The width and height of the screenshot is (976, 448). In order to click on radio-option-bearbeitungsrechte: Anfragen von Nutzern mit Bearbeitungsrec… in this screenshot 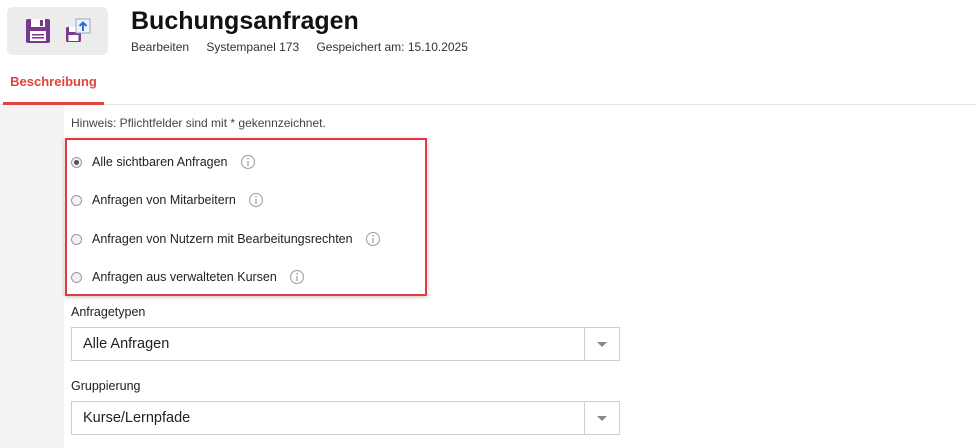, I will do `click(226, 239)`.